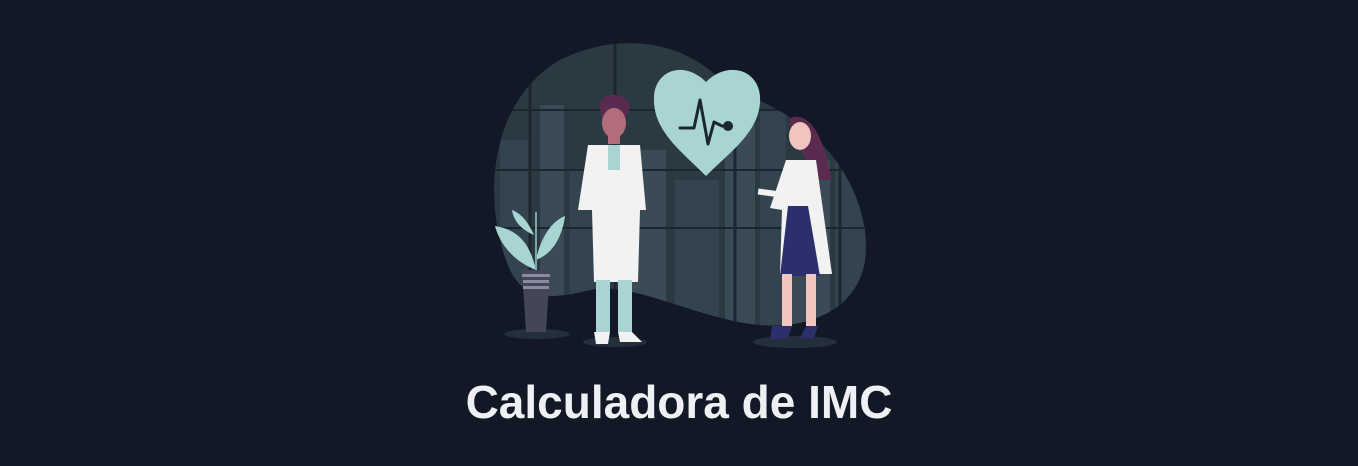 This screenshot has height=466, width=1358. I want to click on page-title: Calculadora de IMC, so click(679, 402).